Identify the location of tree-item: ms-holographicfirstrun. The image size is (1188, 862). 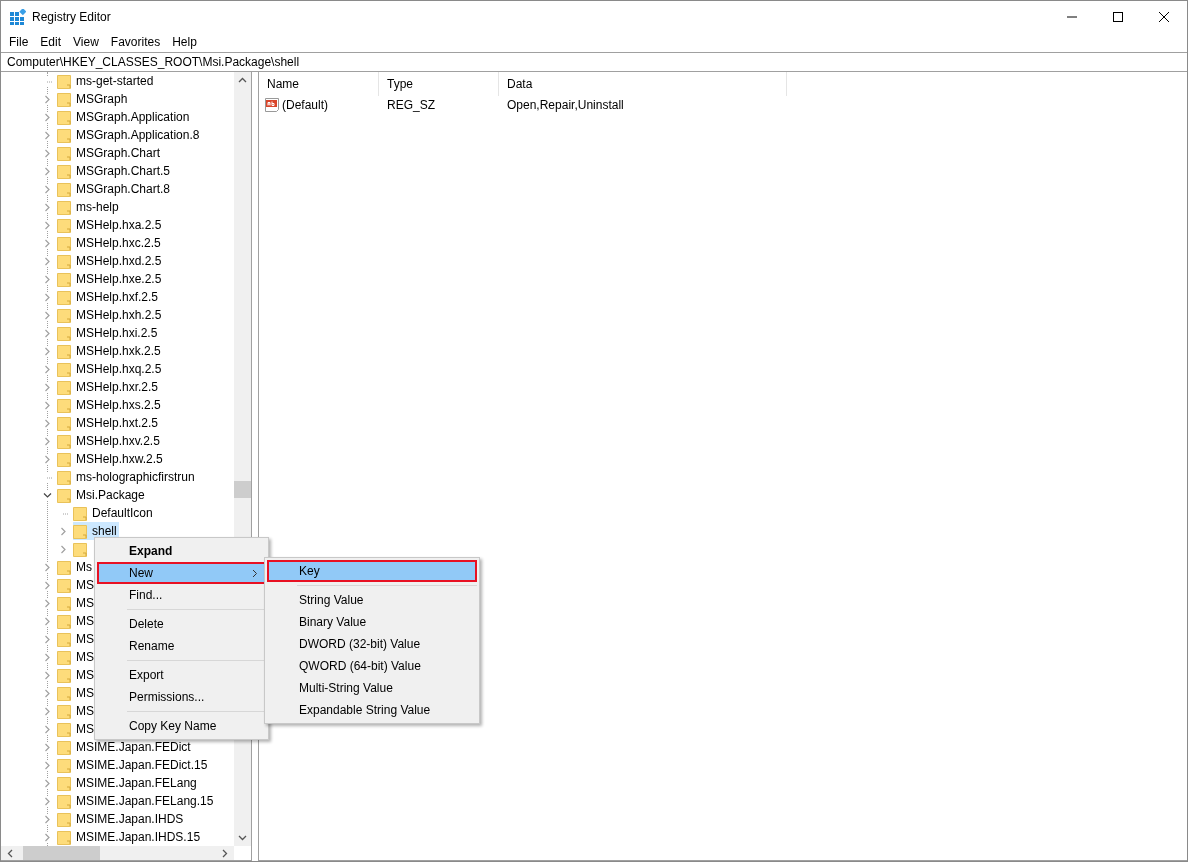
(127, 477).